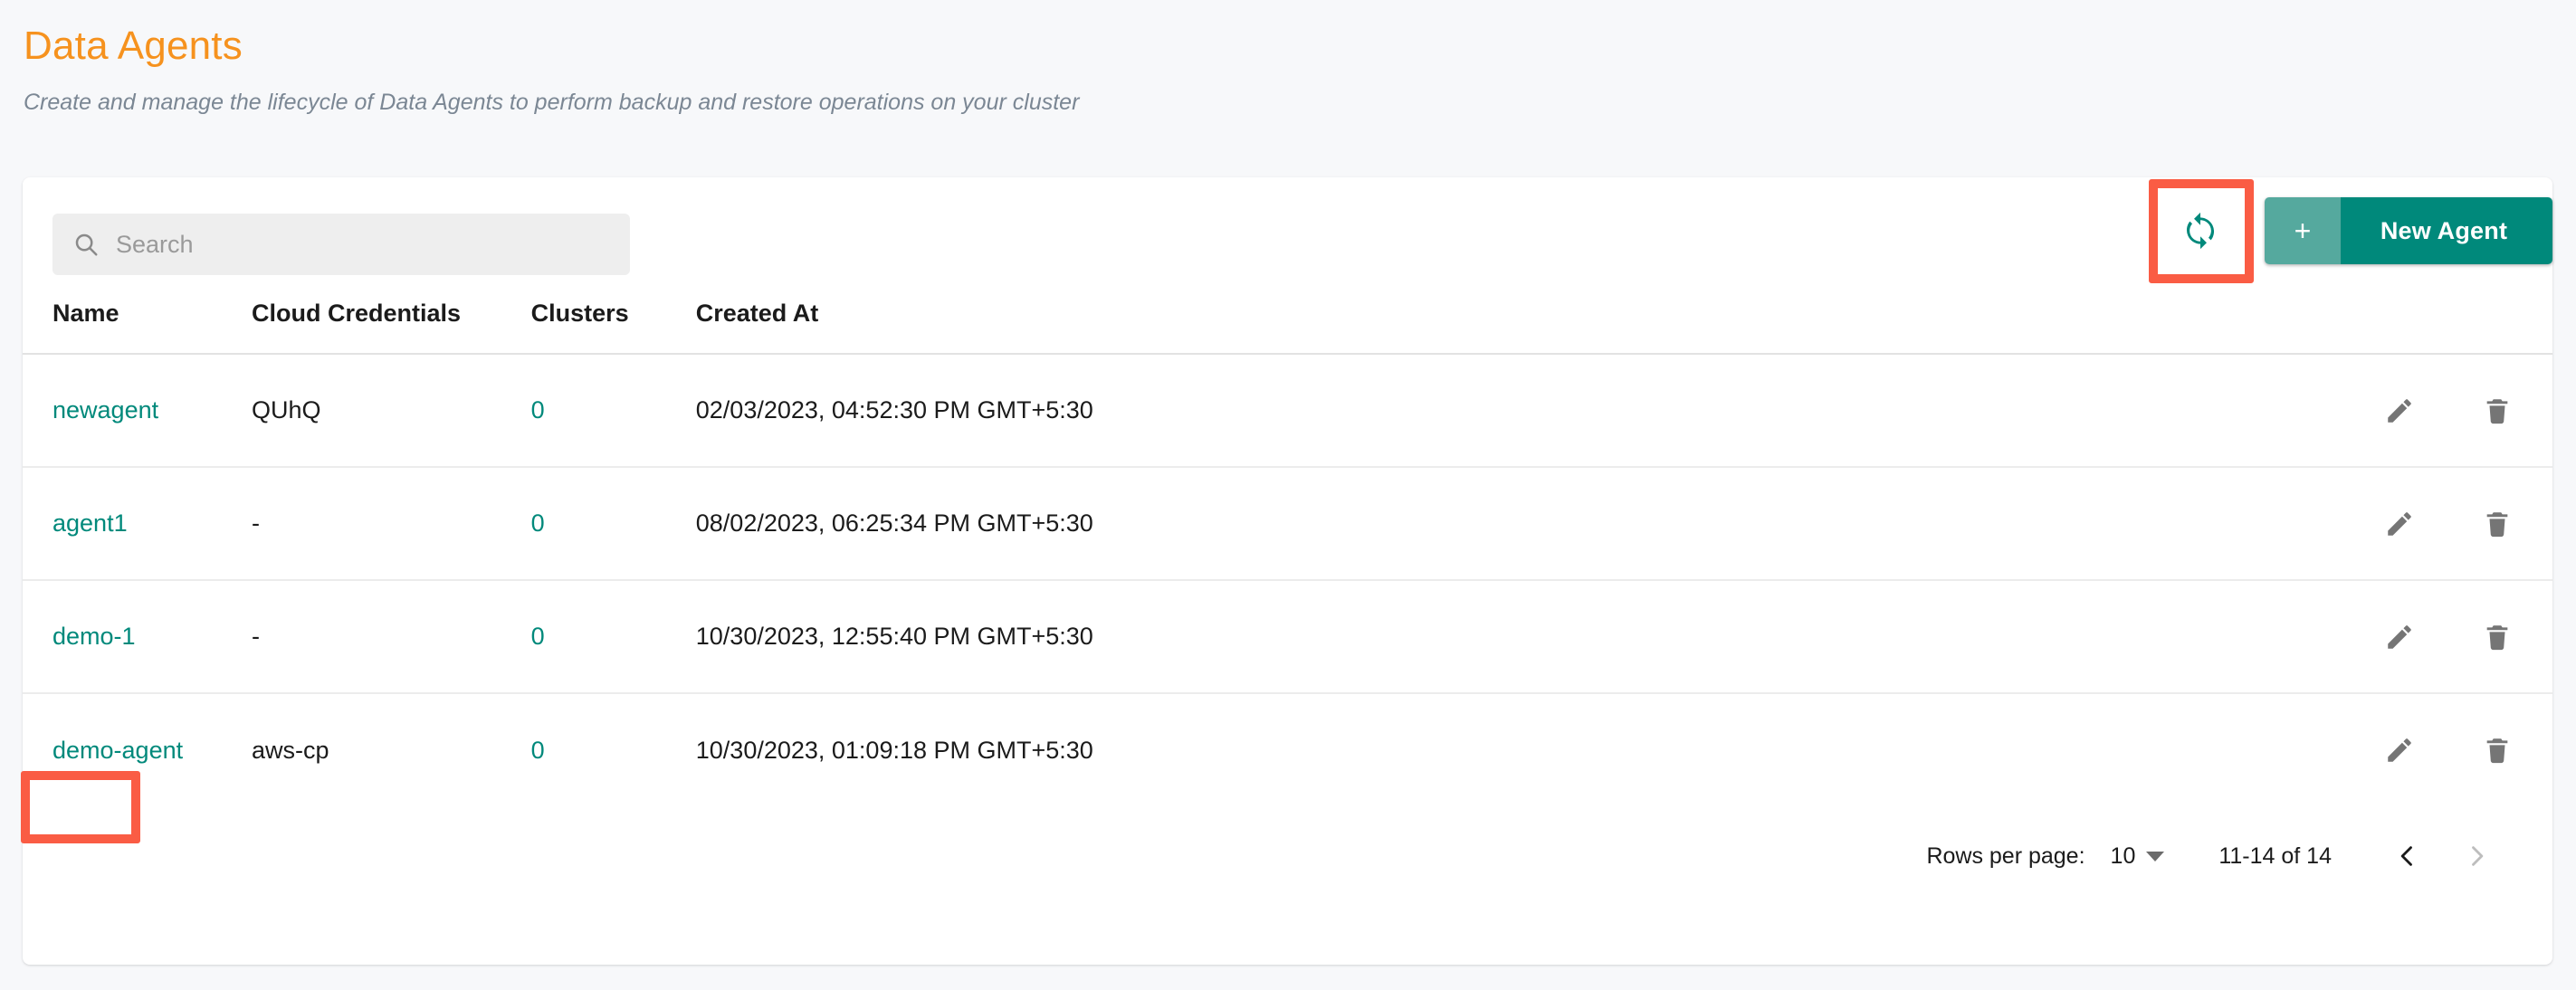  What do you see at coordinates (1250, 524) in the screenshot?
I see `cell-created-at: 08/02/2023, 06:25:34 PM GMT+5:30` at bounding box center [1250, 524].